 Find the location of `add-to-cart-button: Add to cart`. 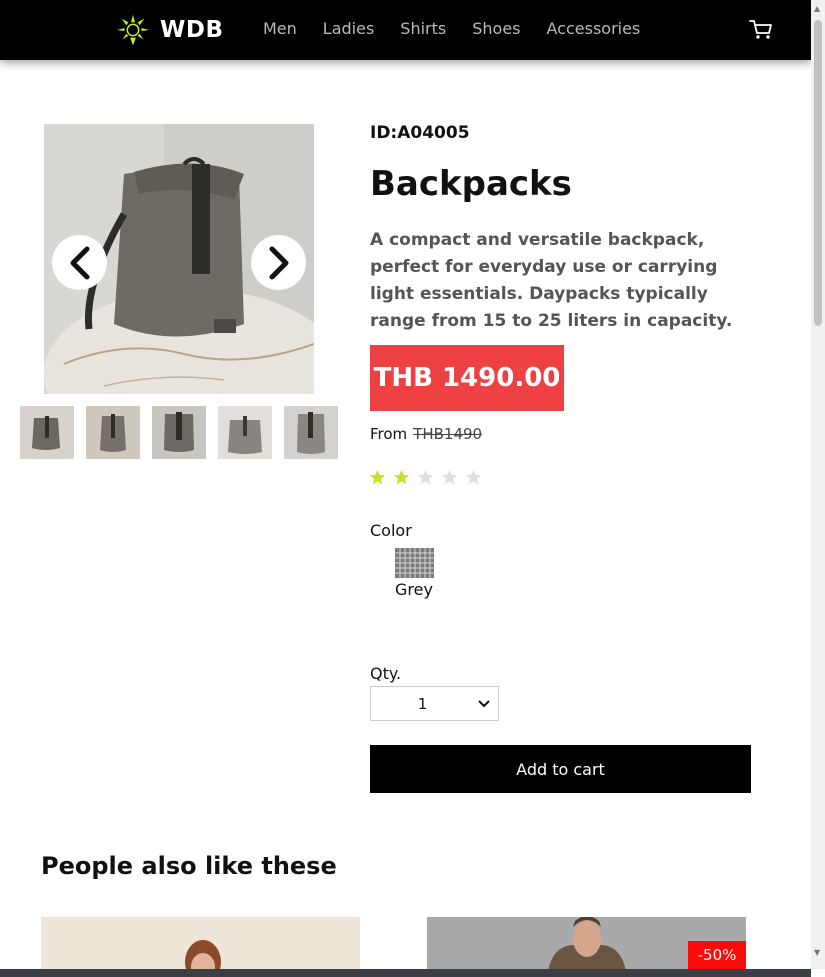

add-to-cart-button: Add to cart is located at coordinates (560, 769).